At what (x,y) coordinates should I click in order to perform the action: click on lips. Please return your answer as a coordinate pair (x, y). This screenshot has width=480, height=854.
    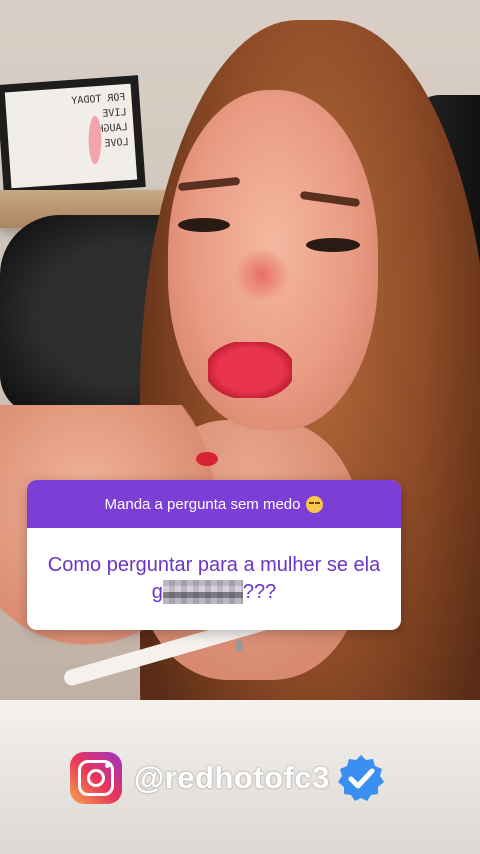
    Looking at the image, I should click on (250, 370).